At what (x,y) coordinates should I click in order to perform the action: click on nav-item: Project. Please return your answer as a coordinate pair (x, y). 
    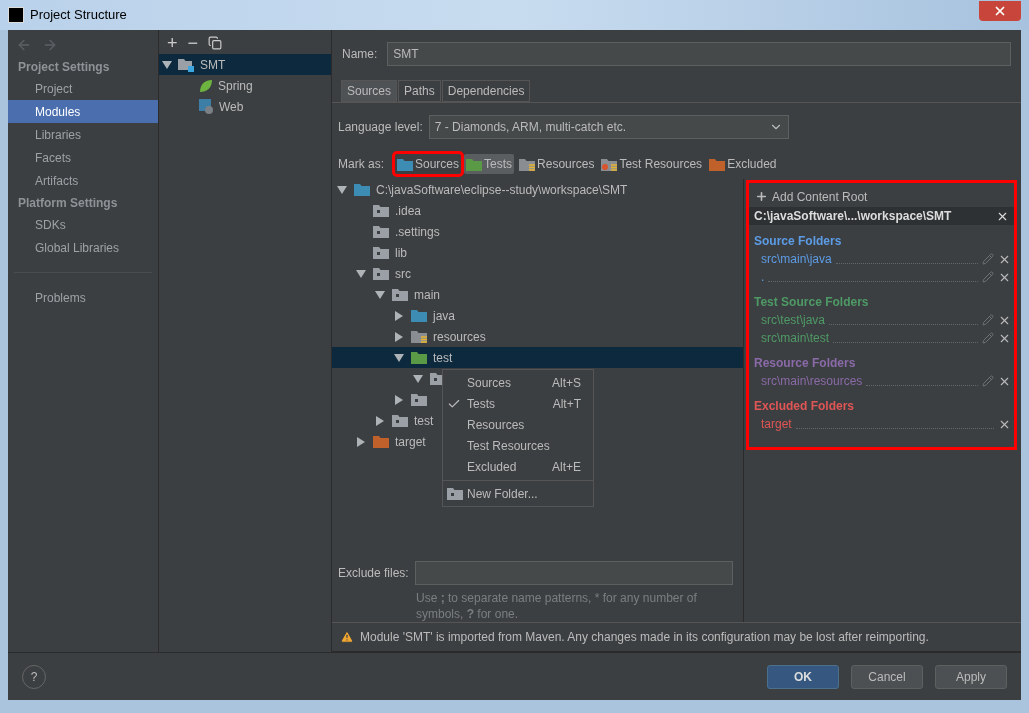
    Looking at the image, I should click on (83, 88).